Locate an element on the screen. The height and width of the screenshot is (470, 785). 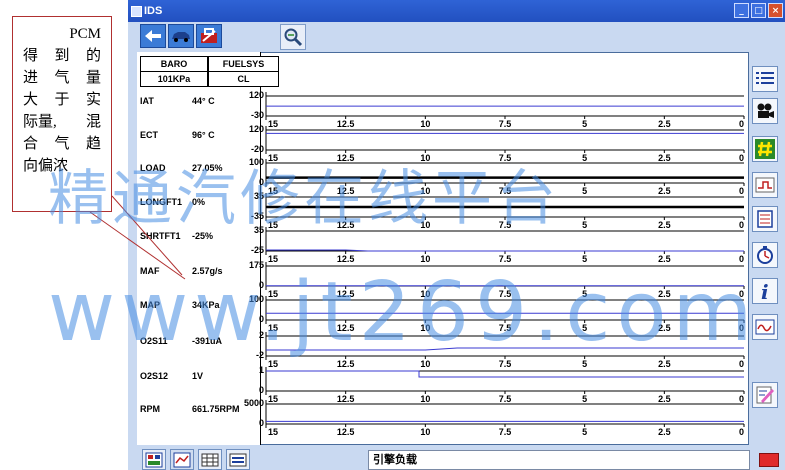
annotation-word: 的 is located at coordinates (93, 56).